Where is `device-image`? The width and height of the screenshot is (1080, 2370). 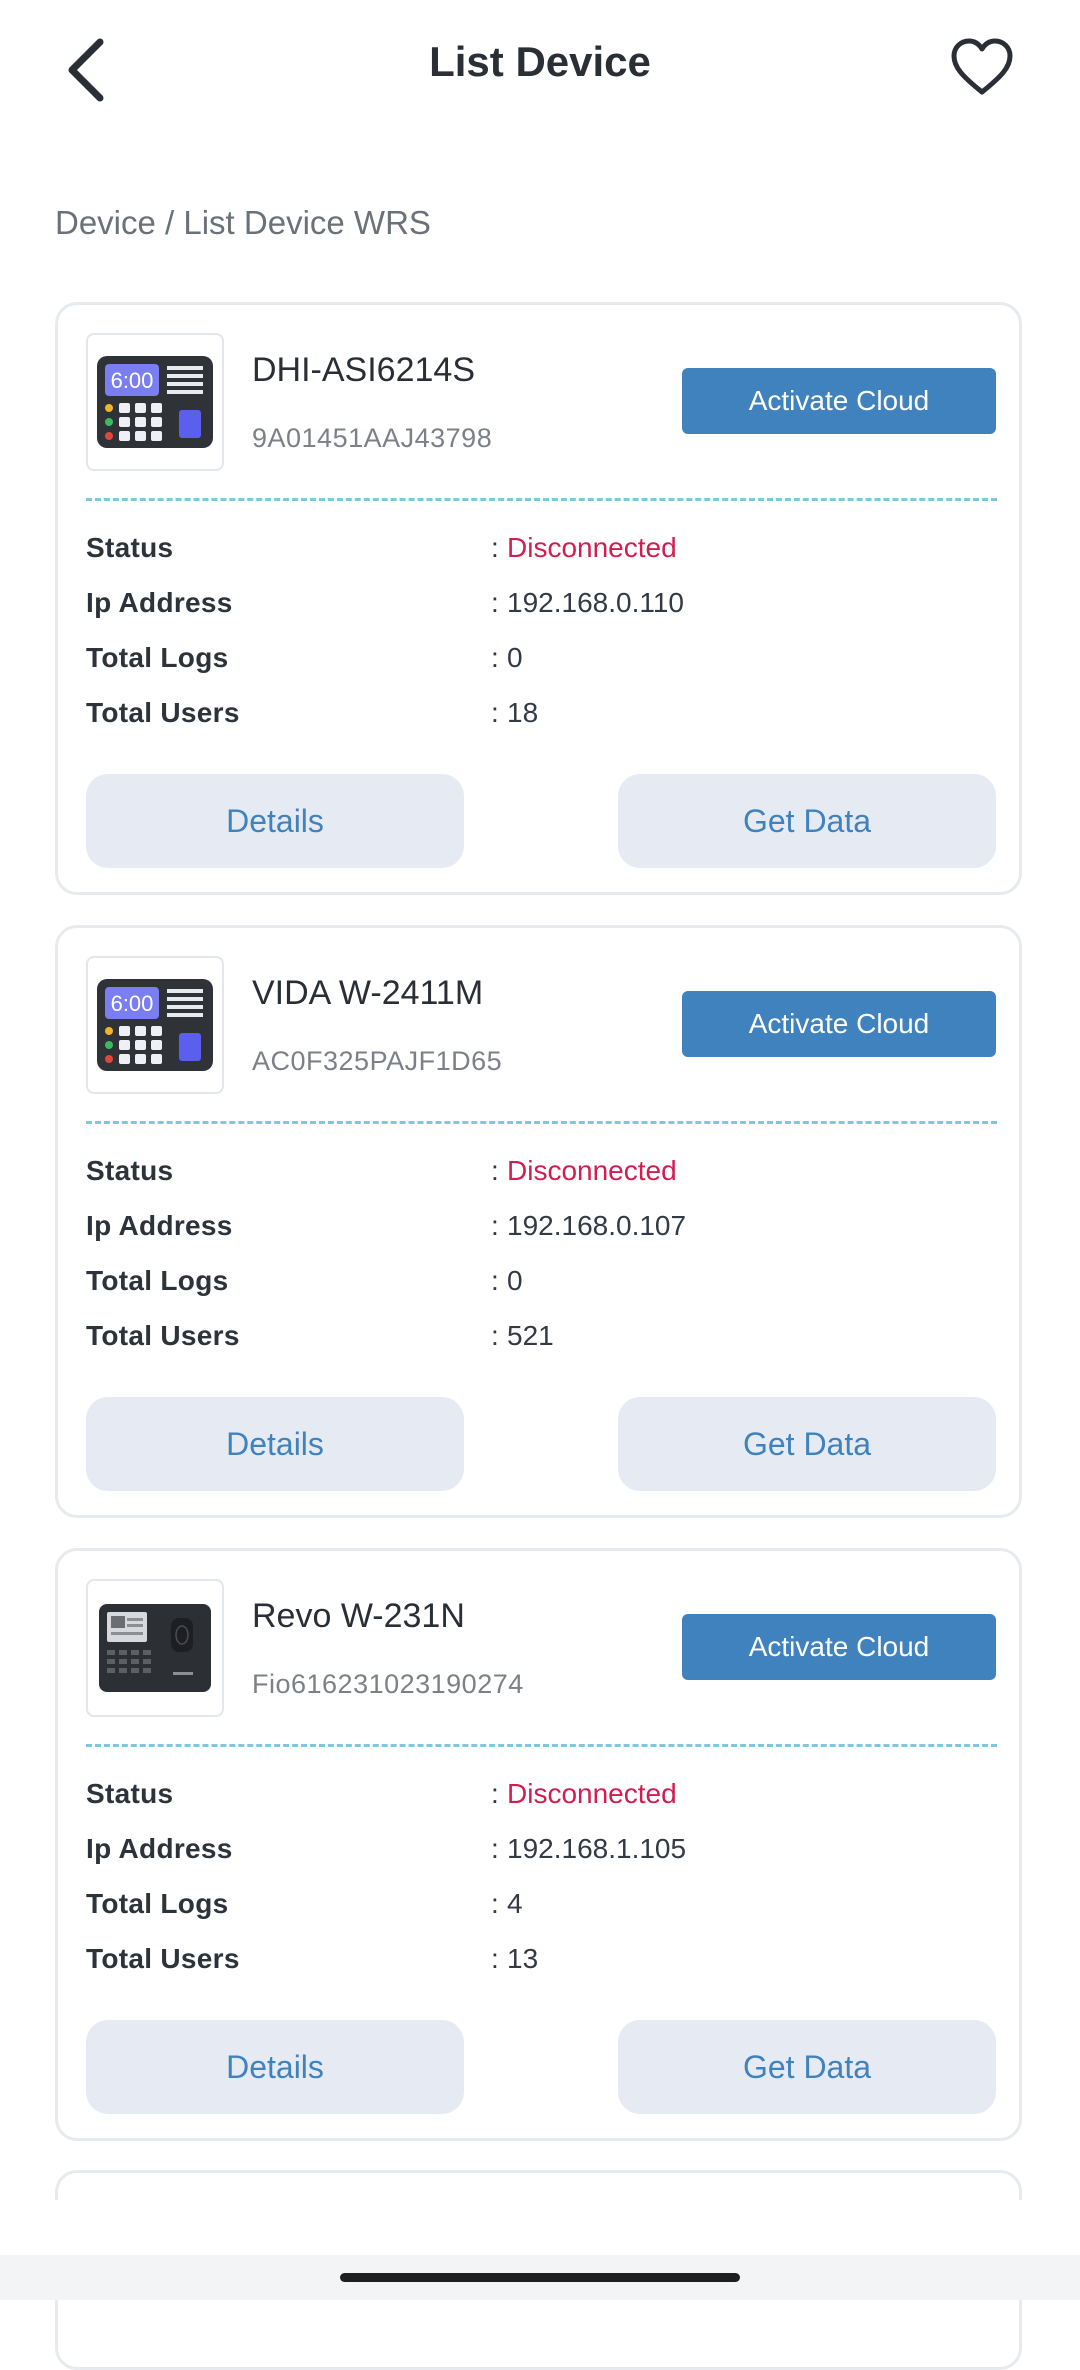 device-image is located at coordinates (155, 1648).